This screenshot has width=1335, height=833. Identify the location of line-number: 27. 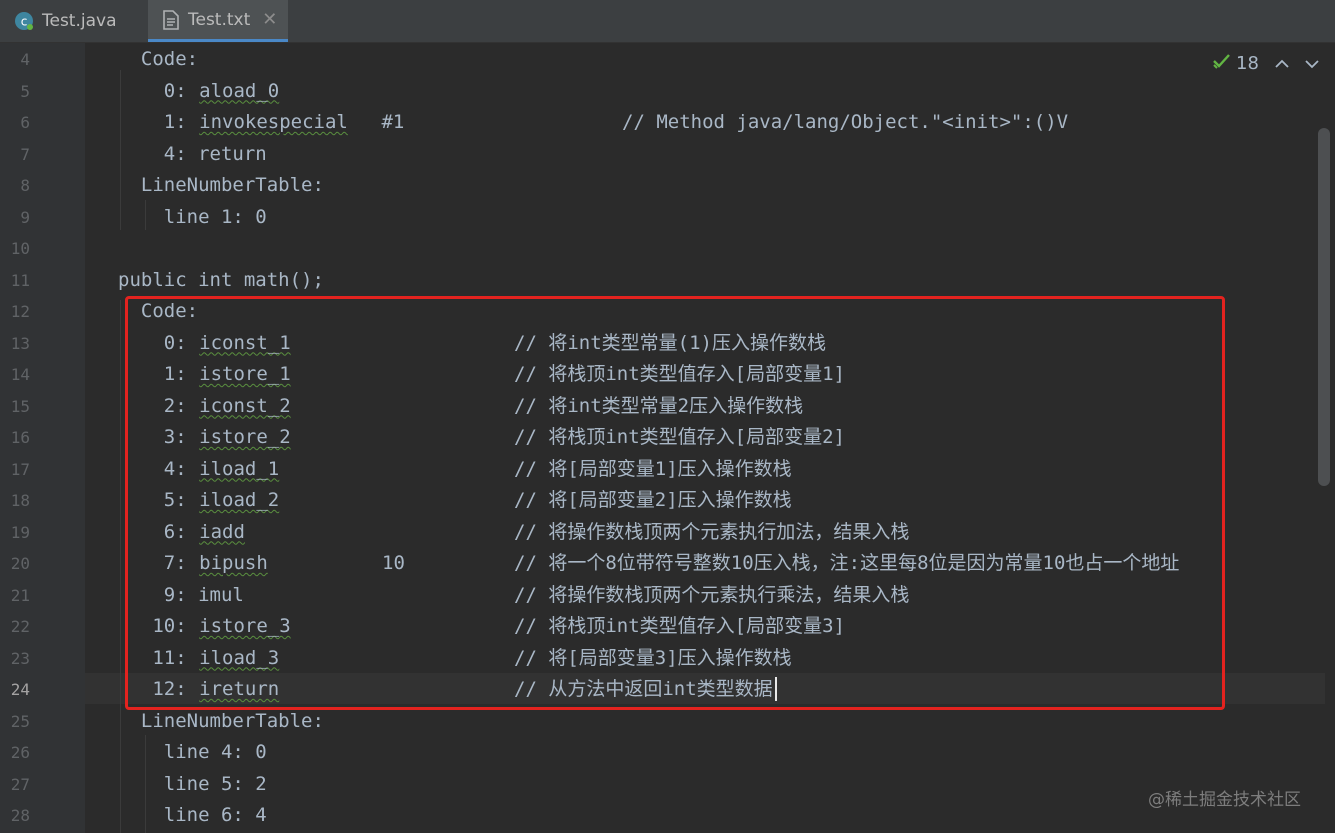
(15, 784).